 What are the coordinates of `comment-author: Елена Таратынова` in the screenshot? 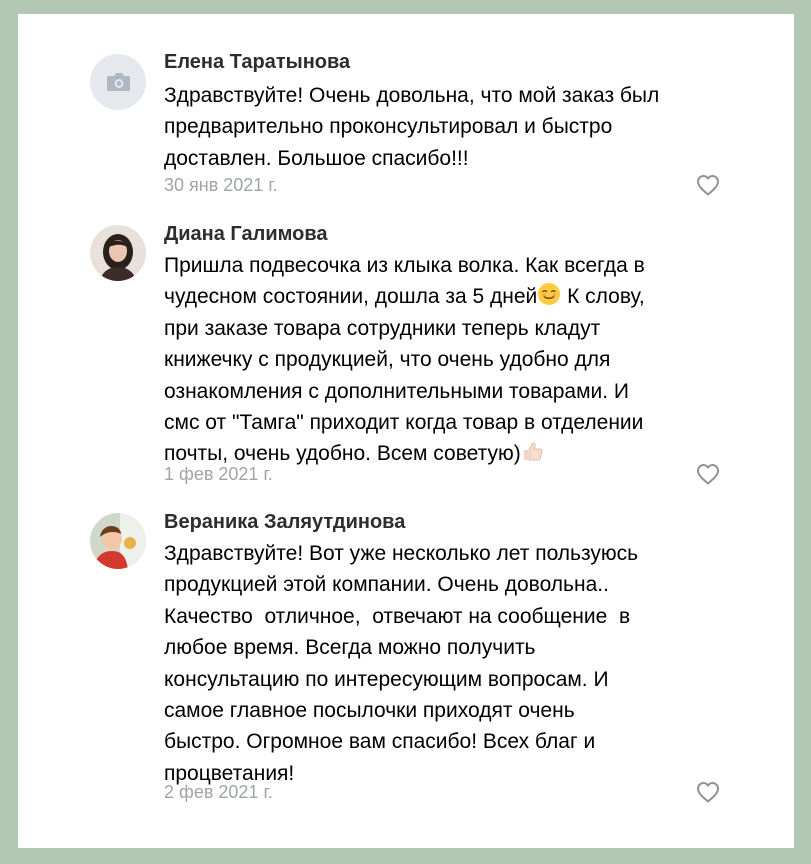 It's located at (257, 62).